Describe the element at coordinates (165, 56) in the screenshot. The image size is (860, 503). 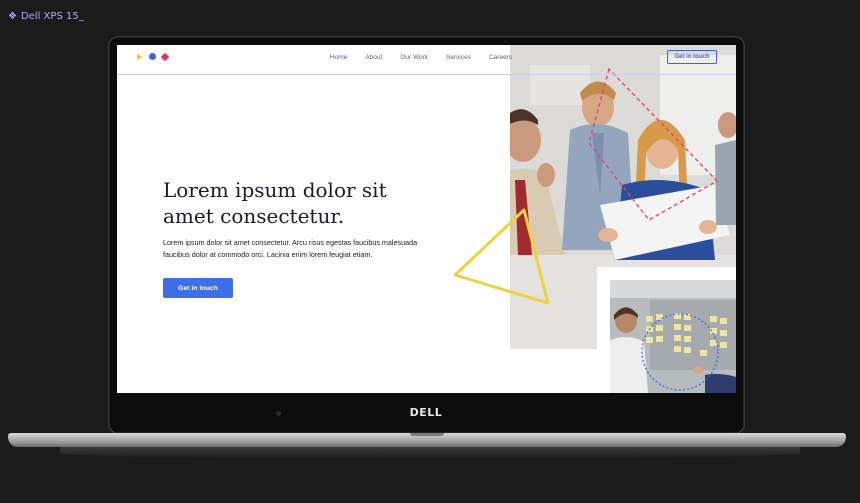
I see `logo-diamond-icon` at that location.